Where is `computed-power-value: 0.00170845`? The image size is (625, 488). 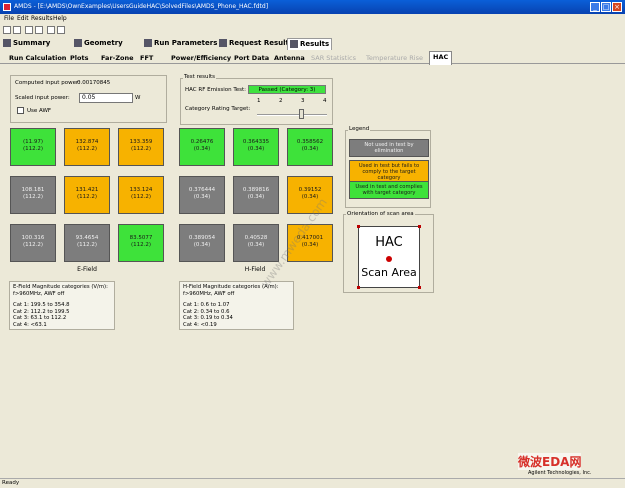
computed-power-value: 0.00170845 is located at coordinates (94, 83).